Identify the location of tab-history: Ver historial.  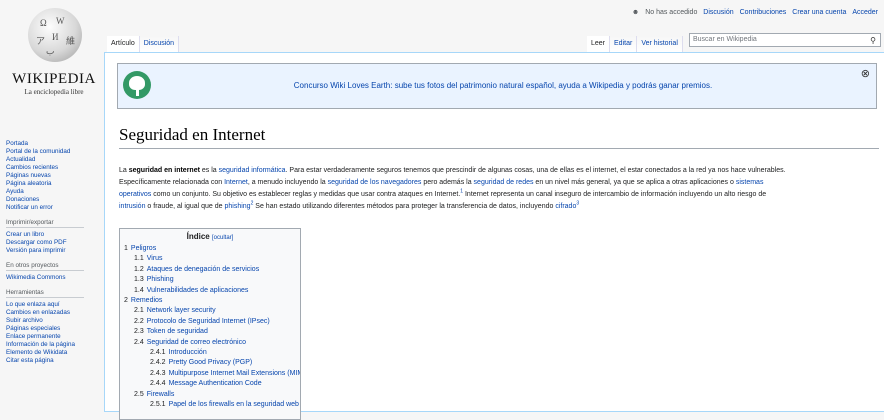
(660, 44).